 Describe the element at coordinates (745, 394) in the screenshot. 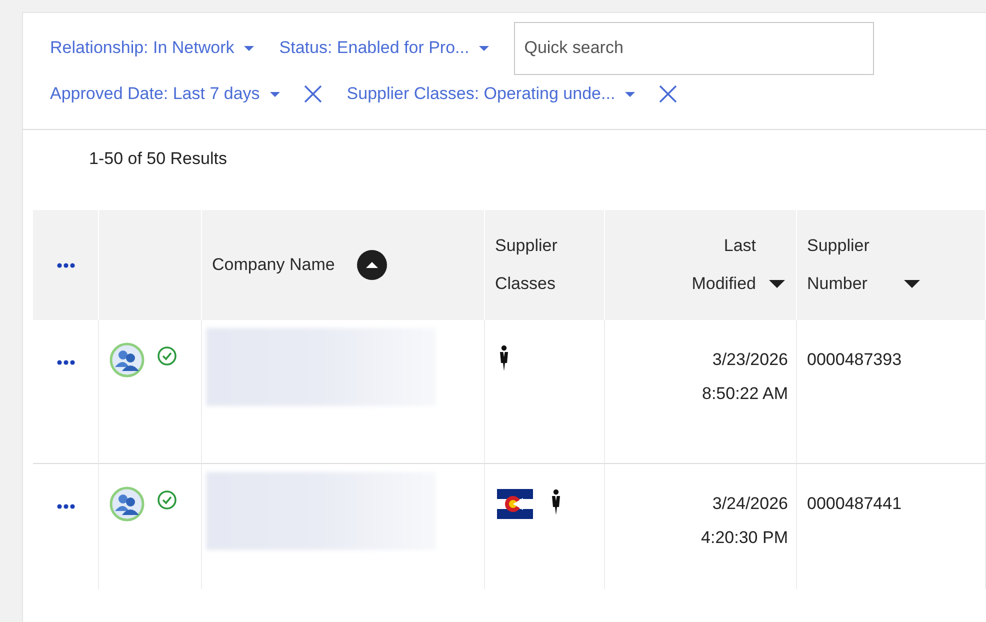

I see `table-cell-text: 8:50:22 AM` at that location.